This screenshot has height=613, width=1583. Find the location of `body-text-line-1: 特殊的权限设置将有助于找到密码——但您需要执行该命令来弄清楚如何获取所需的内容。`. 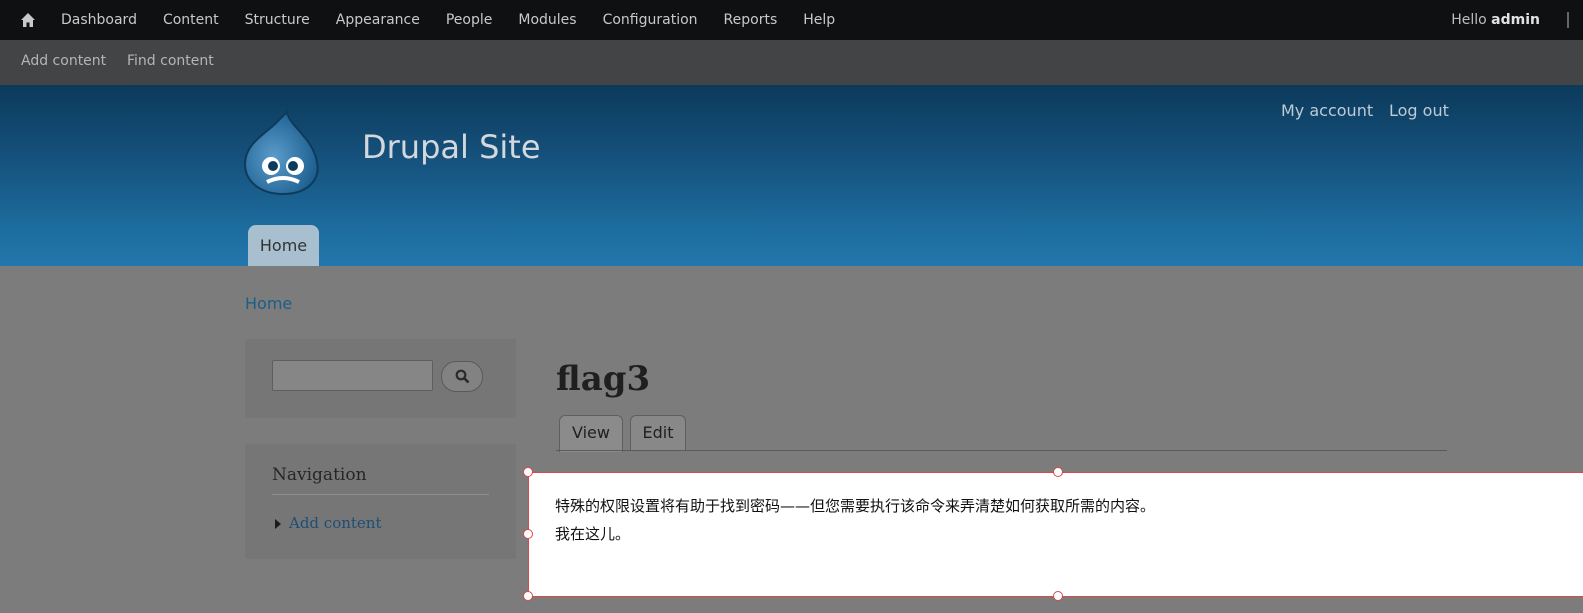

body-text-line-1: 特殊的权限设置将有助于找到密码——但您需要执行该命令来弄清楚如何获取所需的内容。 is located at coordinates (855, 505).